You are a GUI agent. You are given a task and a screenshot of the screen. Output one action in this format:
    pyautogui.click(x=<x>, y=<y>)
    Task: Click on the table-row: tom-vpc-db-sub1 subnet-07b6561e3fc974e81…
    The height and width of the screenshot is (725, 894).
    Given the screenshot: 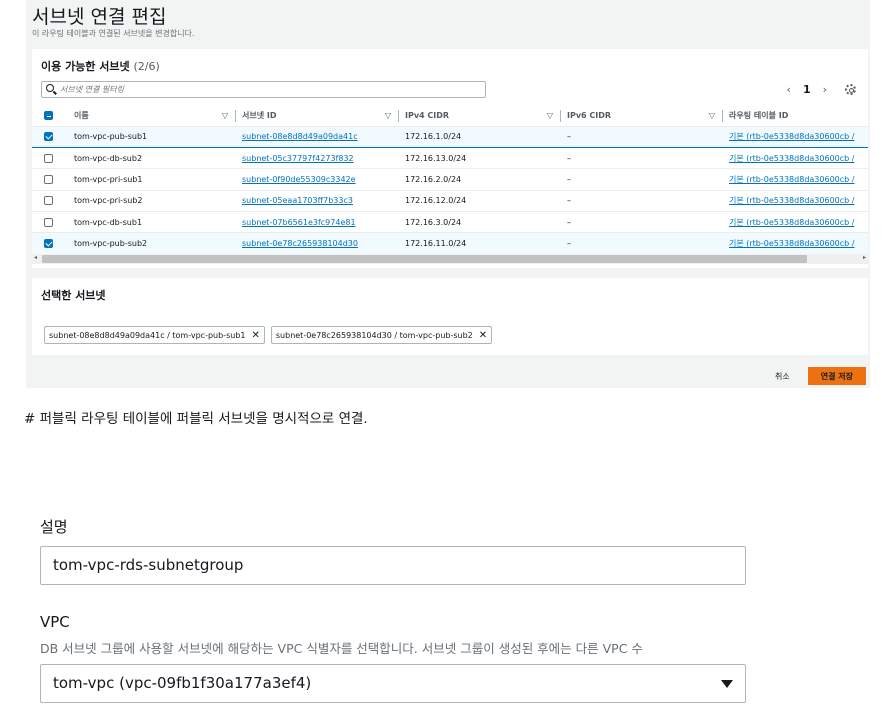 What is the action you would take?
    pyautogui.click(x=450, y=222)
    